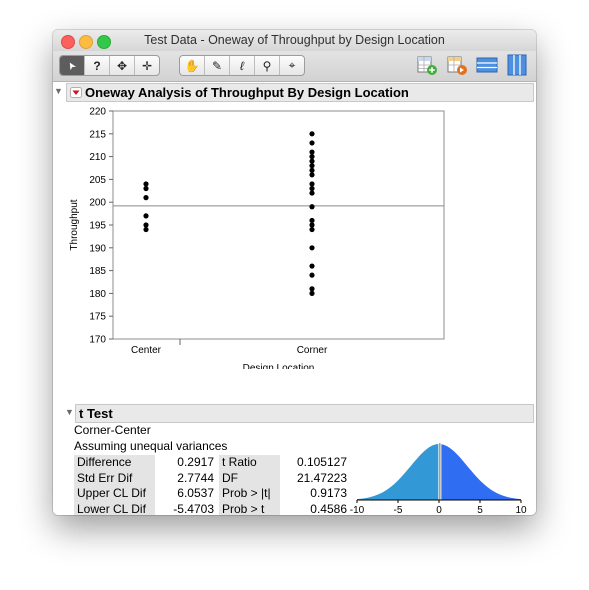  What do you see at coordinates (249, 508) in the screenshot?
I see `stat-label: Prob > t` at bounding box center [249, 508].